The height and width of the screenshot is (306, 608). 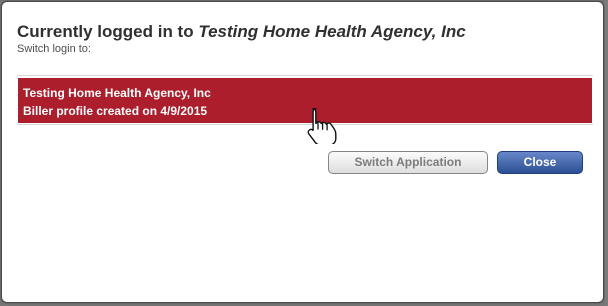 What do you see at coordinates (108, 31) in the screenshot?
I see `dialog-title-prefix: Currently logged in to` at bounding box center [108, 31].